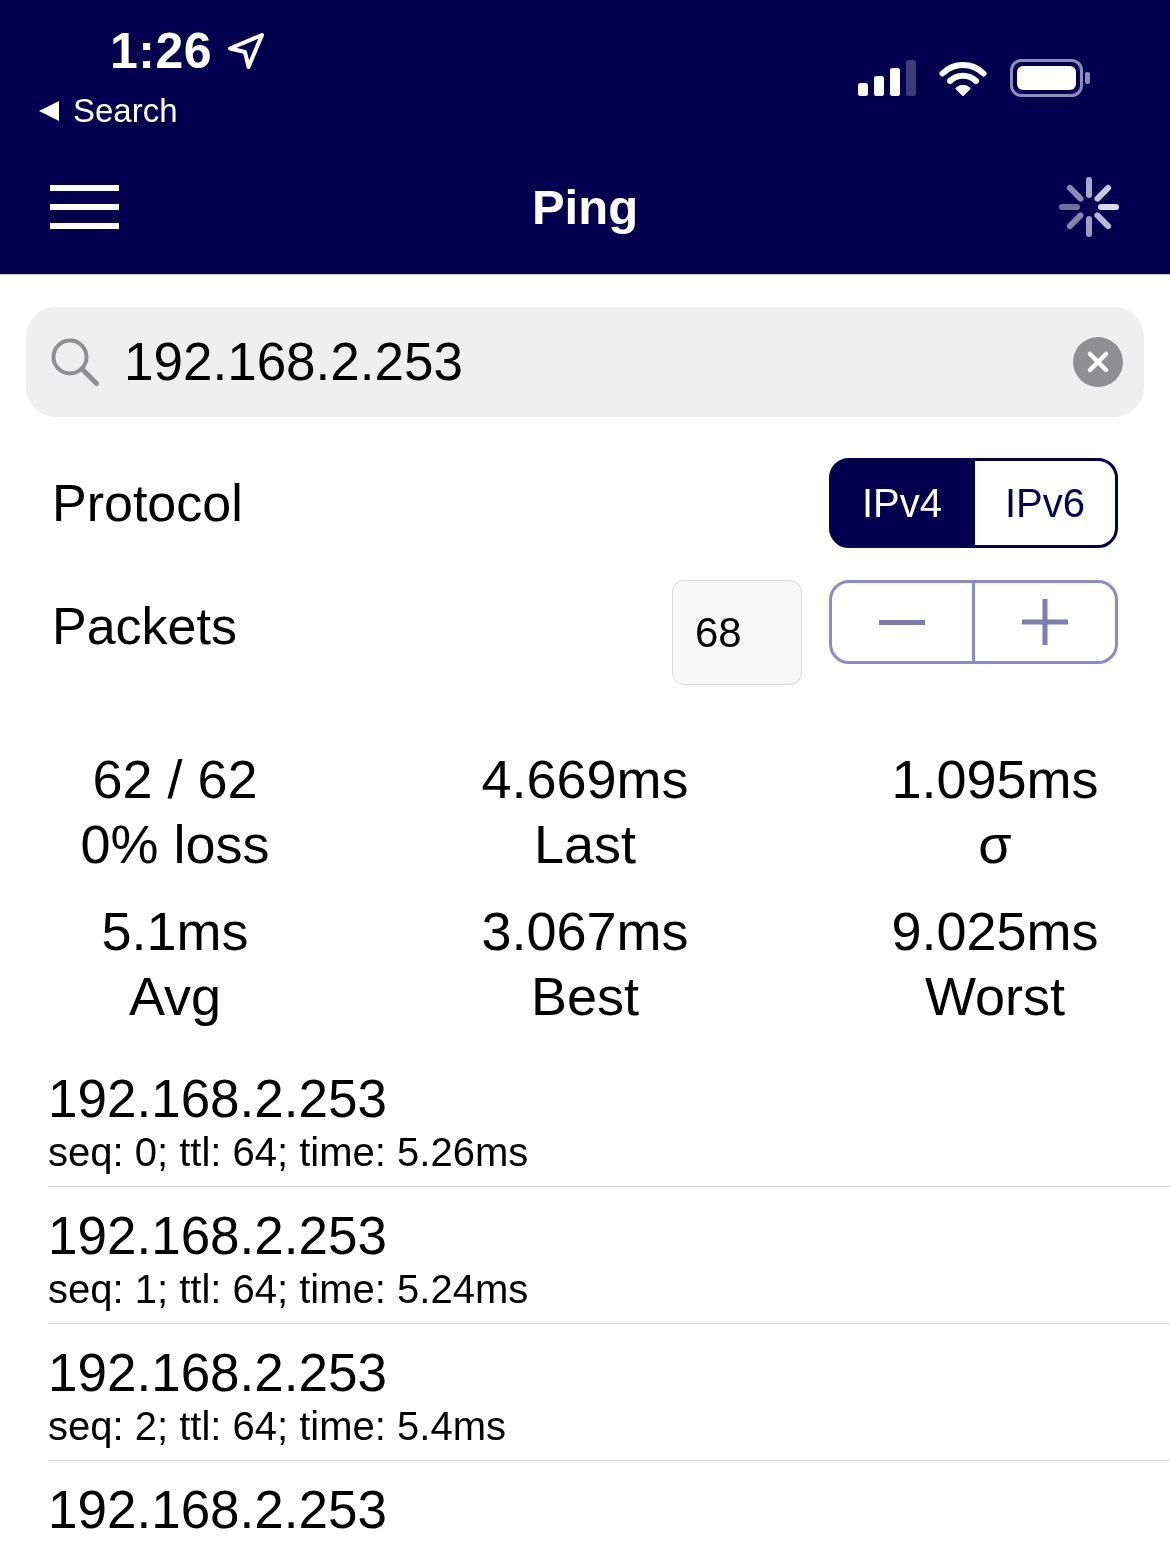 The image size is (1170, 1551). I want to click on stat-label: 0% loss, so click(175, 844).